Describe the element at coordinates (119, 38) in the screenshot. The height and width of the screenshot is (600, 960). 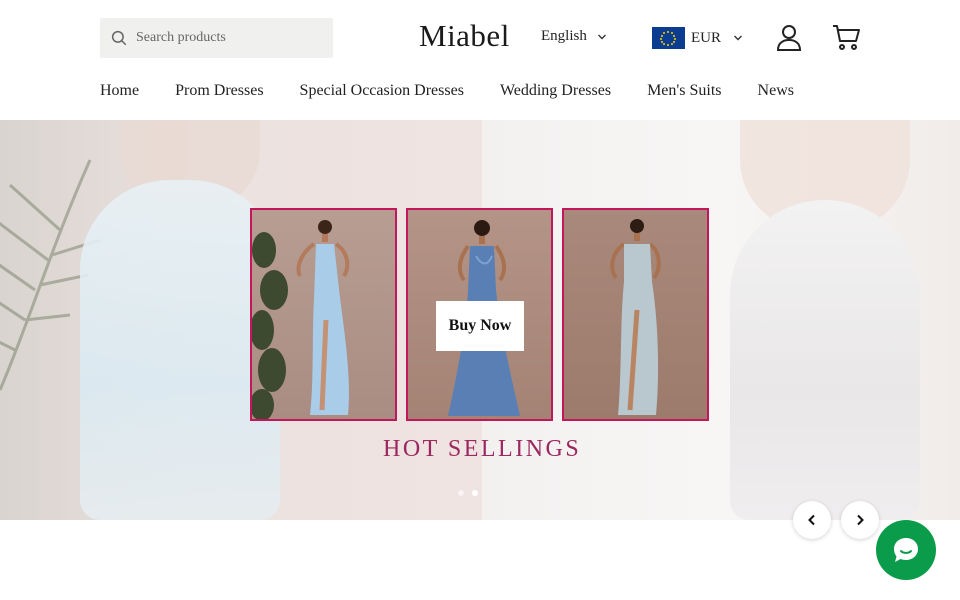
I see `search-icon` at that location.